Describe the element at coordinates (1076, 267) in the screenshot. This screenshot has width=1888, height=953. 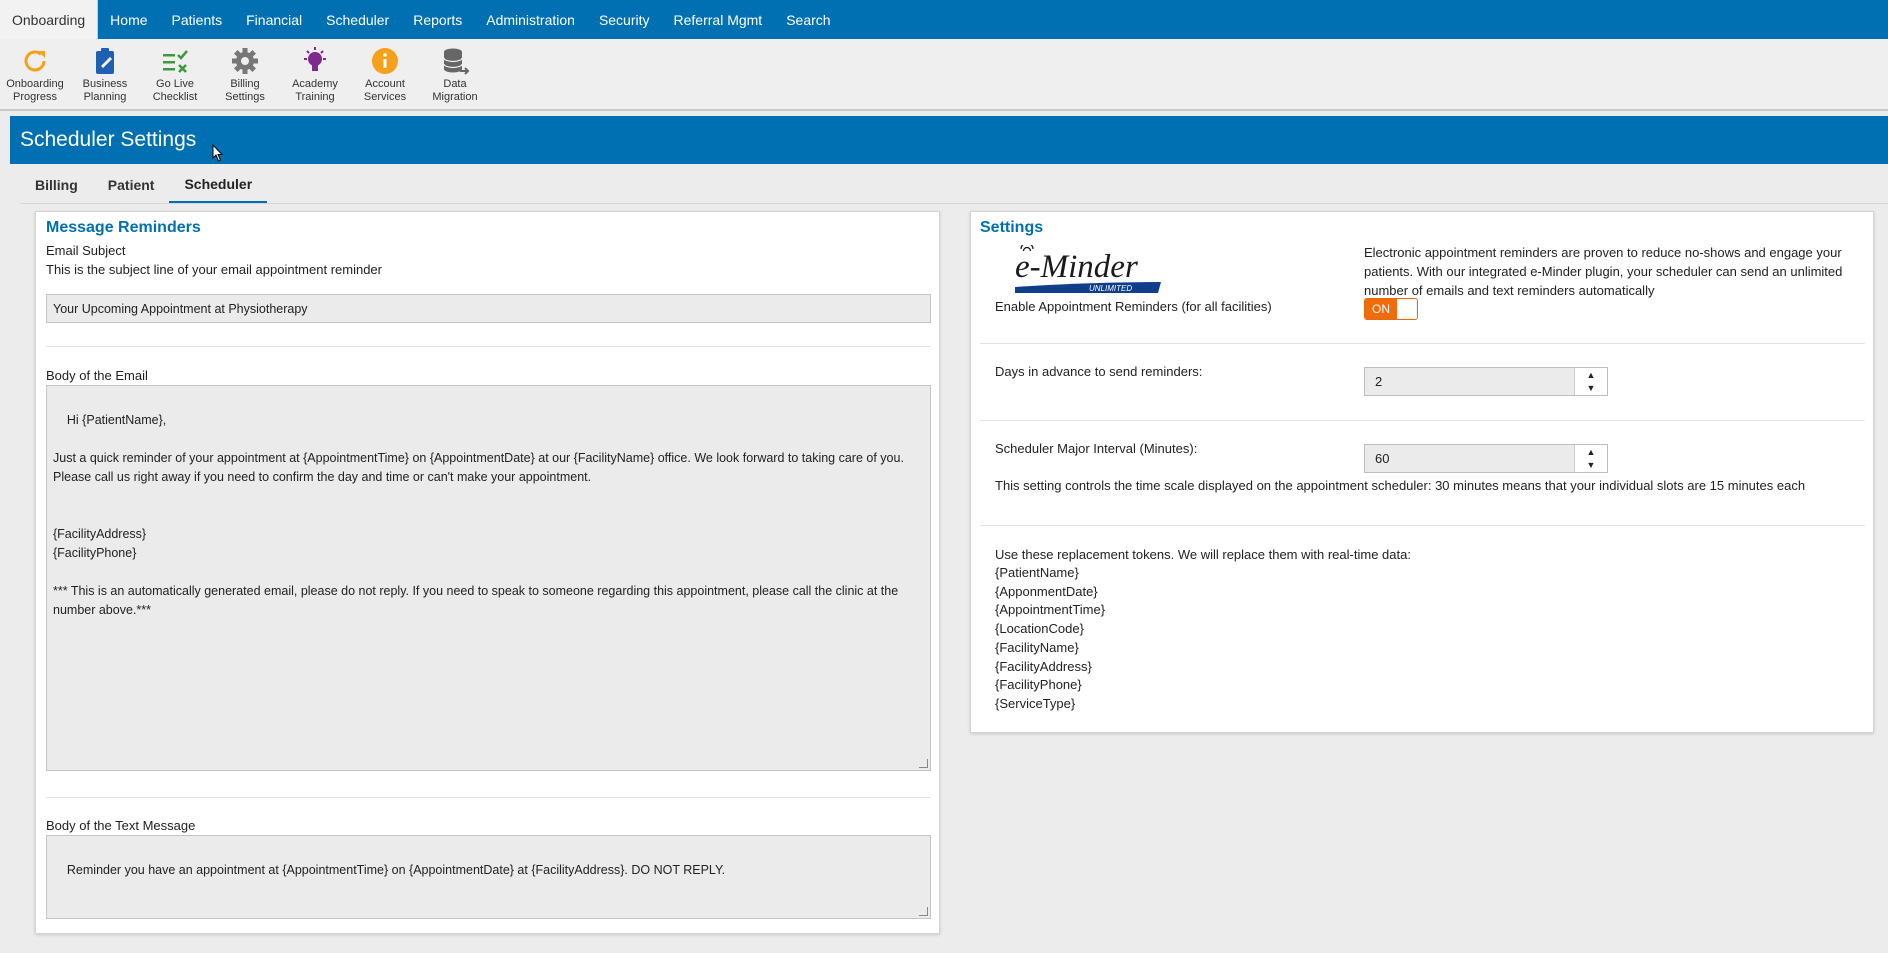
I see `logo-text: e-Minder` at that location.